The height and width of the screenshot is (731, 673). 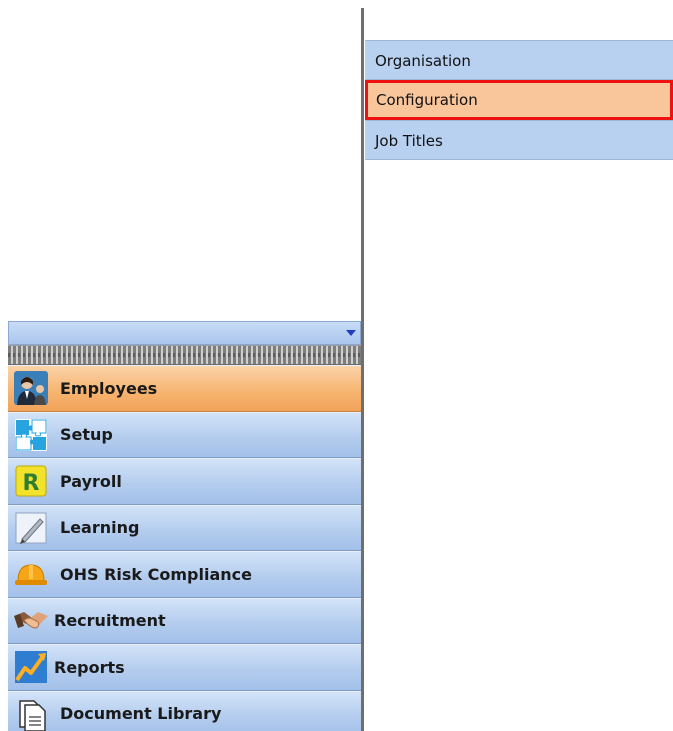 What do you see at coordinates (184, 434) in the screenshot?
I see `nav-item-setup: Setup` at bounding box center [184, 434].